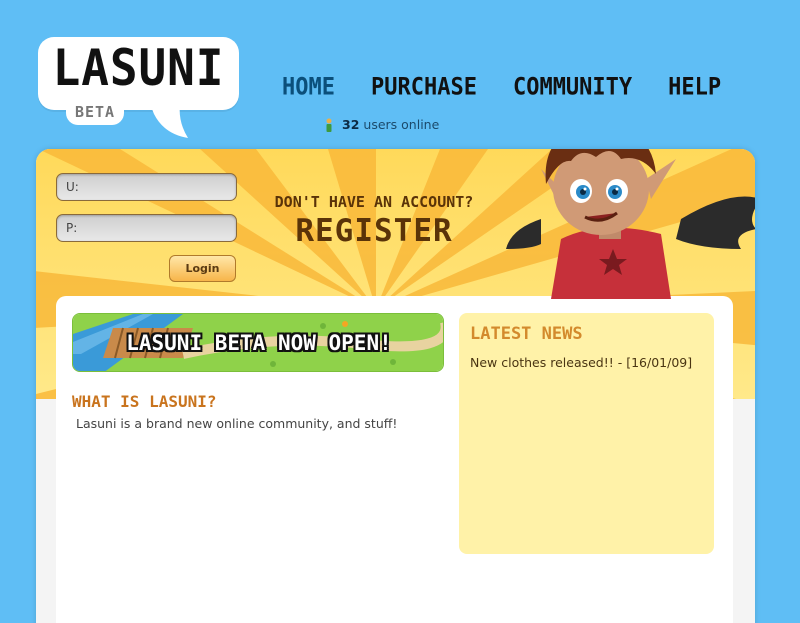  I want to click on about-heading: WHAT IS LASUNI?, so click(144, 401).